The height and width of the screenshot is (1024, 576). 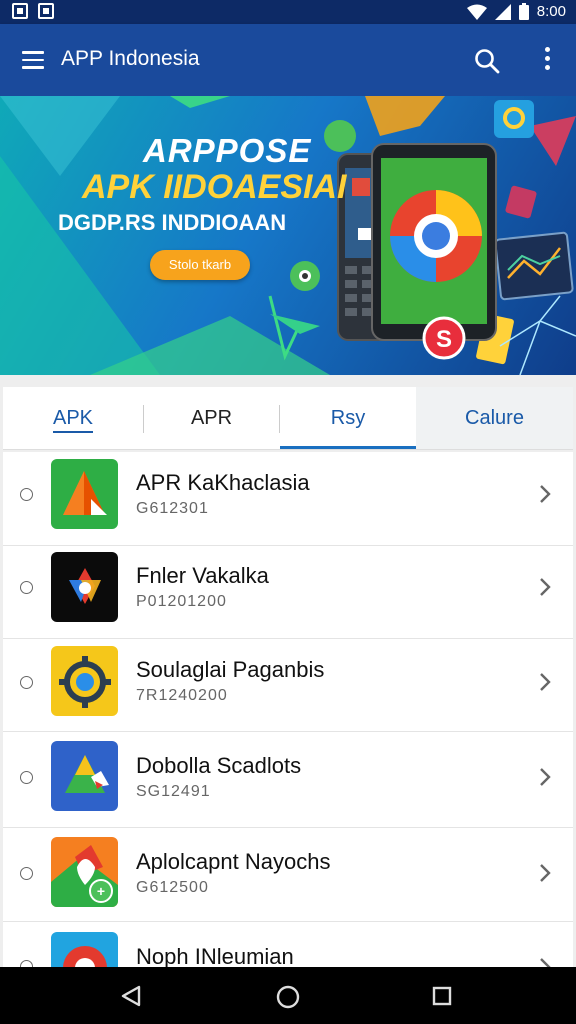 I want to click on tab-apk-label: APK, so click(x=73, y=420).